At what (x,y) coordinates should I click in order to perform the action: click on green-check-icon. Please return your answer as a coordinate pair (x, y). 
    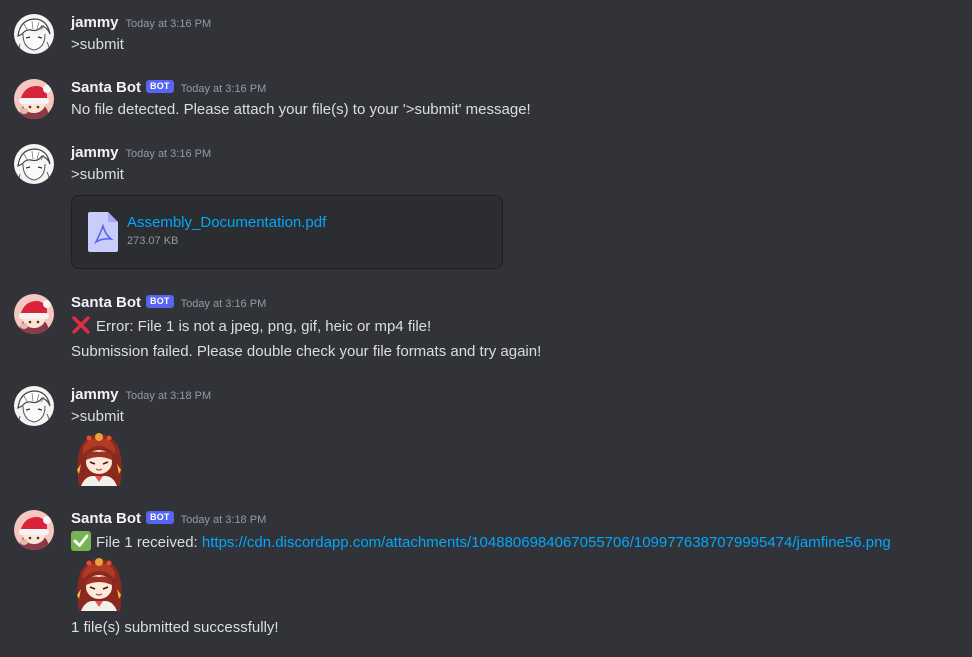
    Looking at the image, I should click on (81, 541).